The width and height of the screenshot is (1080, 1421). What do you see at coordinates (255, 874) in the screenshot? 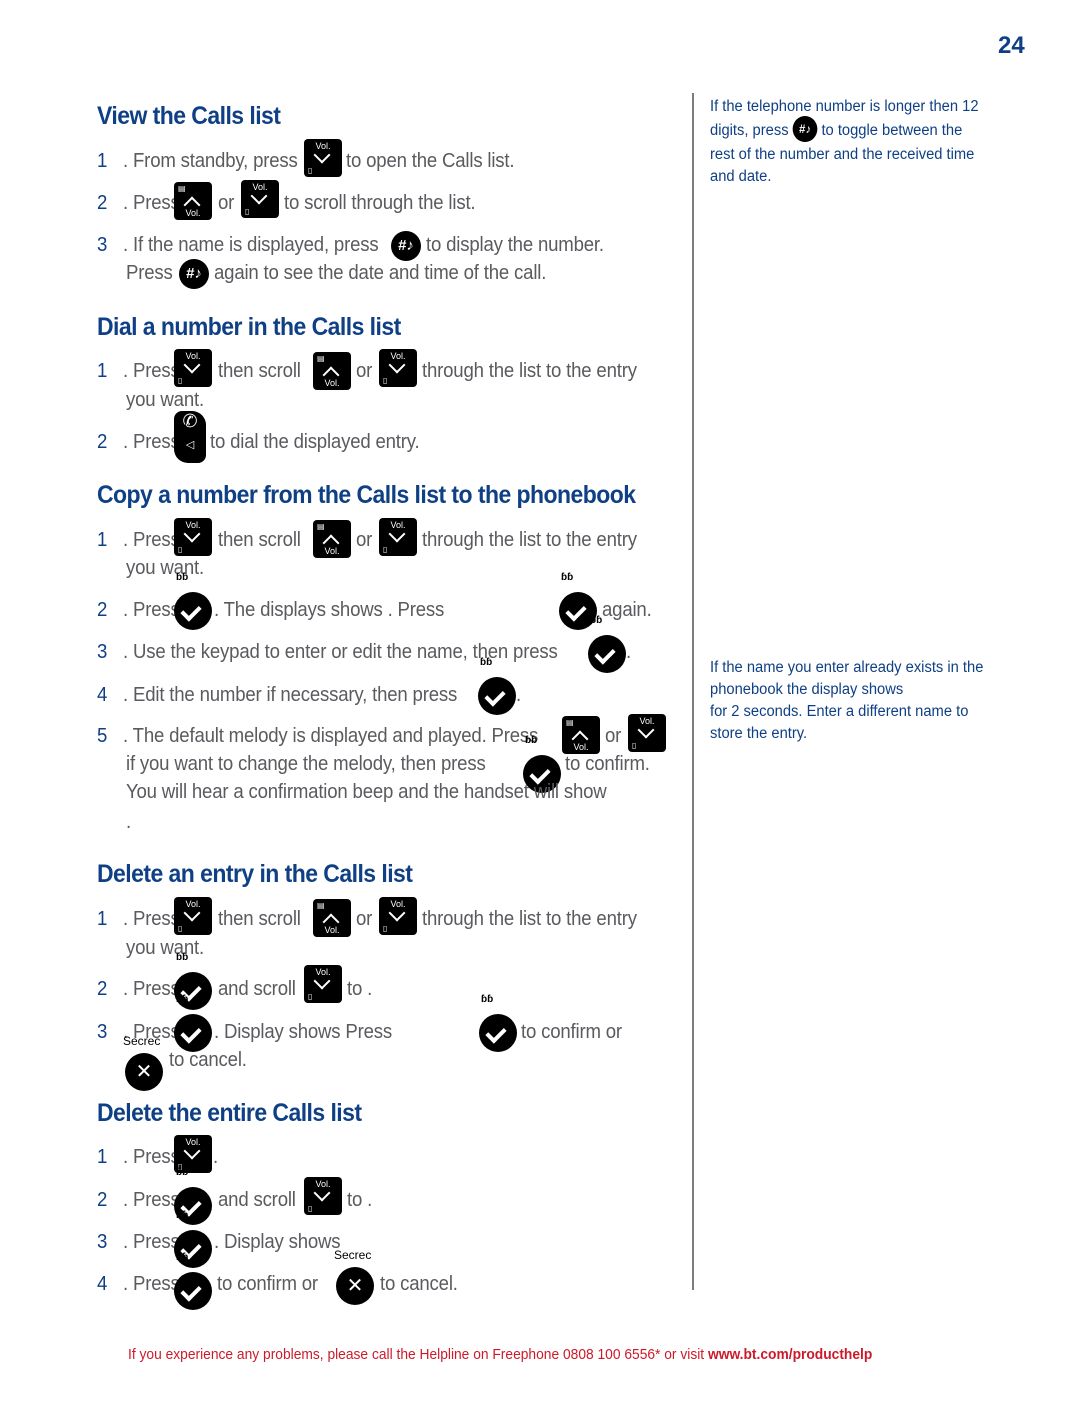
I see `heading-delete-entry: Delete an entry in the Calls list` at bounding box center [255, 874].